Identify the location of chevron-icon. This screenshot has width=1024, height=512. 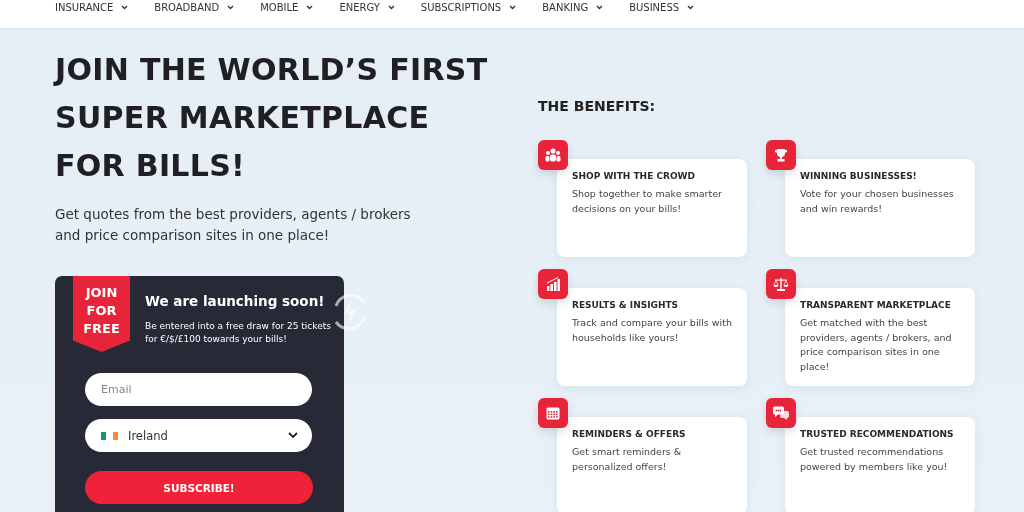
(293, 435).